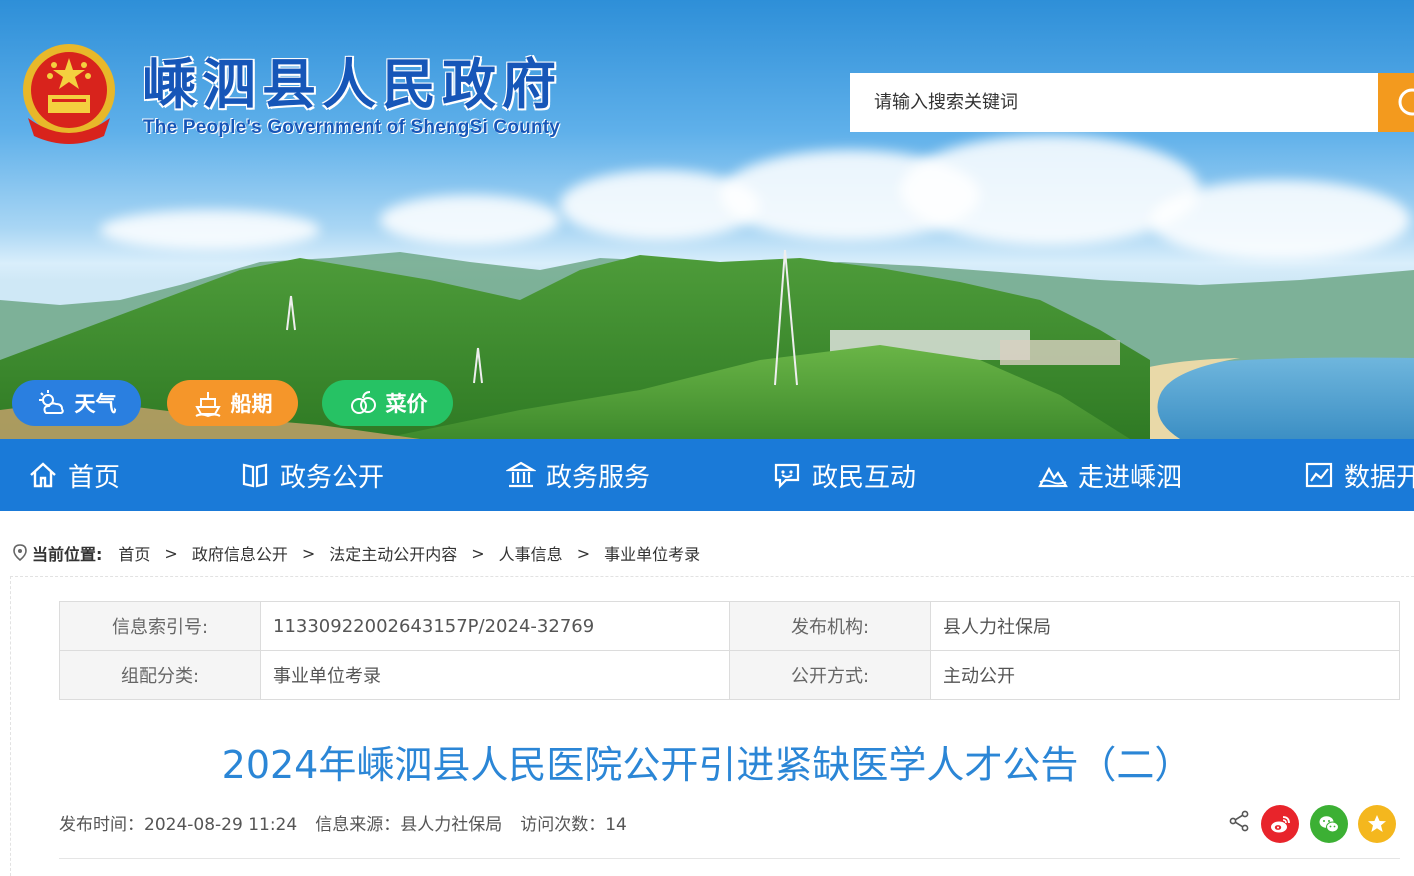 Image resolution: width=1414 pixels, height=876 pixels. I want to click on home-icon, so click(43, 475).